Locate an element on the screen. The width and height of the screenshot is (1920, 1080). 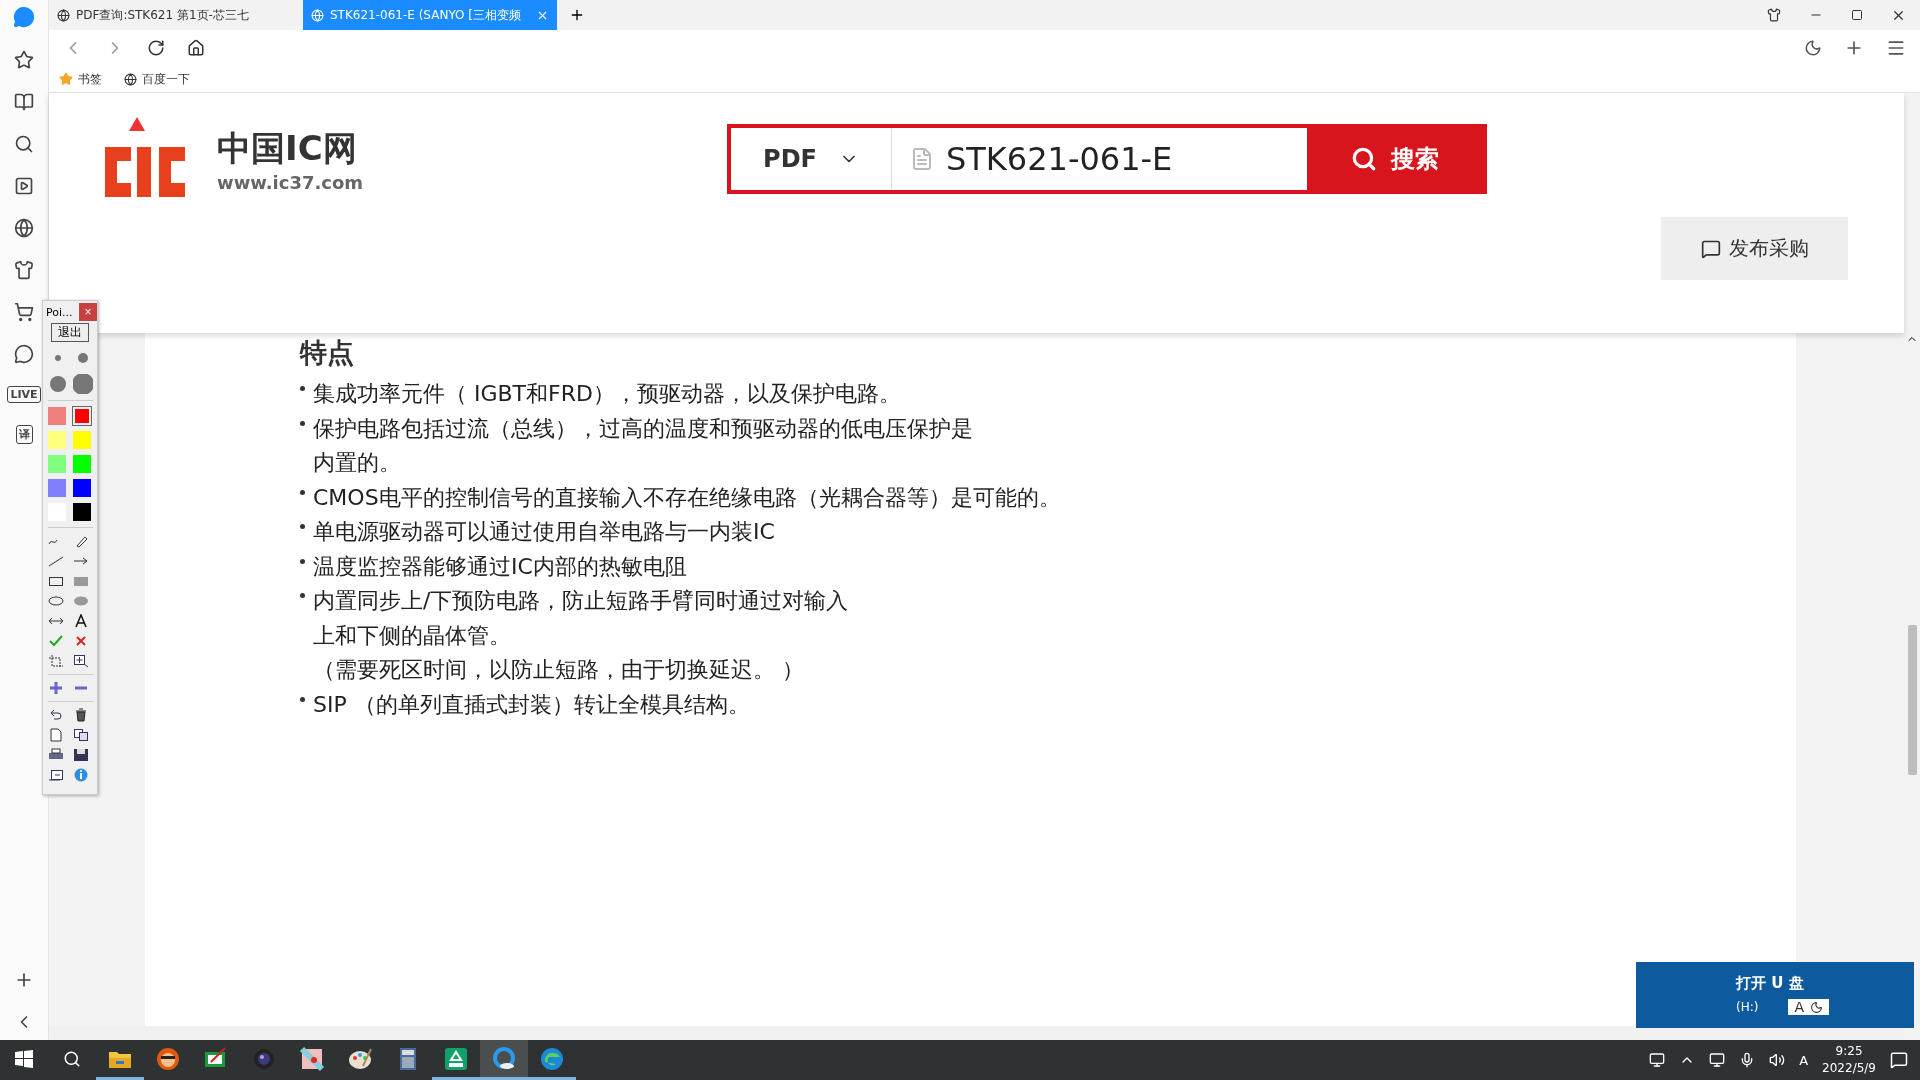
feature-text: 保护电路包括过流（总线），过高的温度和预驱动器的低电压保护是 is located at coordinates (643, 428).